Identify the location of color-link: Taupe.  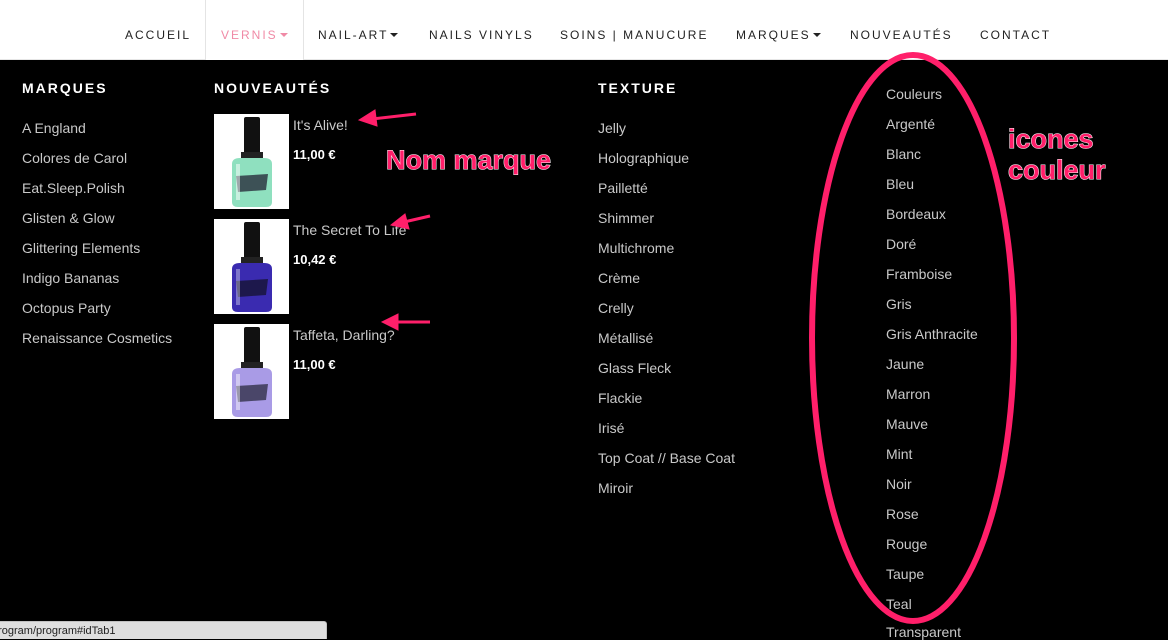
(905, 574).